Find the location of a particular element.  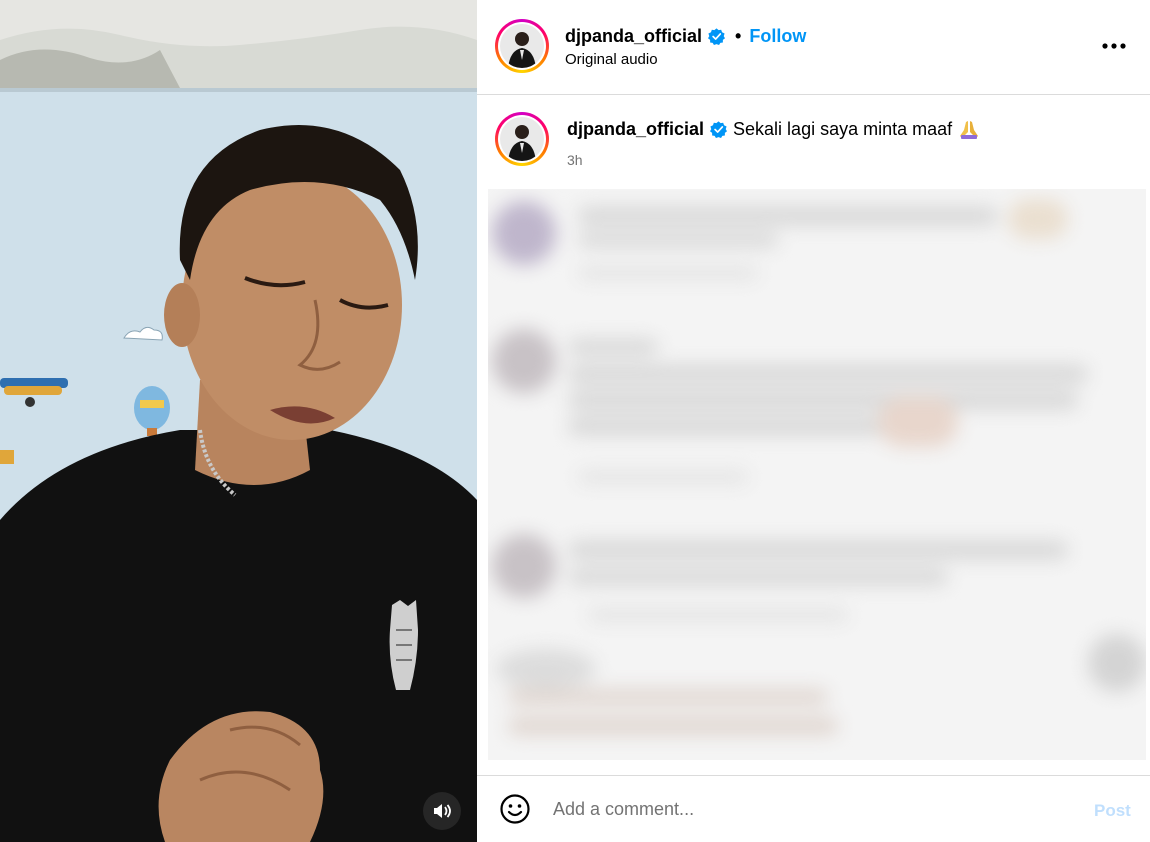

more-options-icon is located at coordinates (1114, 46).